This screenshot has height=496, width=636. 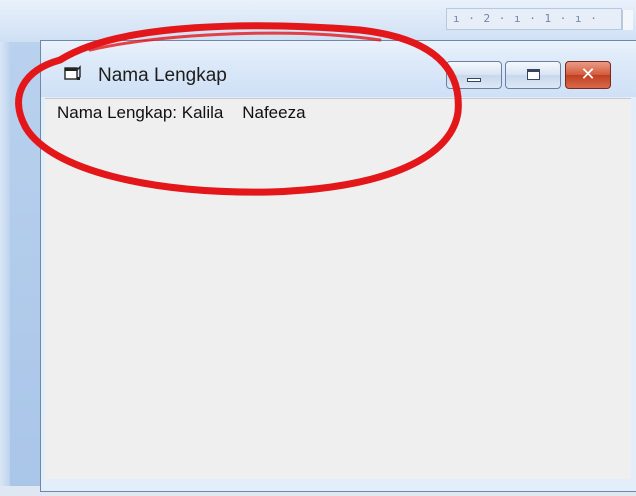 I want to click on window-title: Nama Lengkap, so click(x=162, y=75).